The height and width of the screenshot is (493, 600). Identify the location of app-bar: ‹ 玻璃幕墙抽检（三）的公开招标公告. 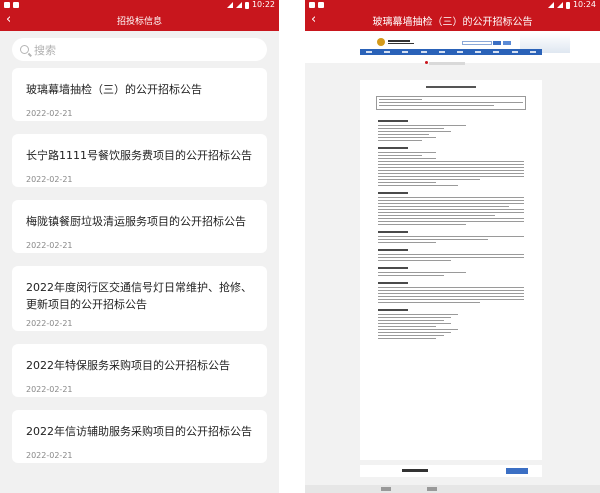
(452, 20).